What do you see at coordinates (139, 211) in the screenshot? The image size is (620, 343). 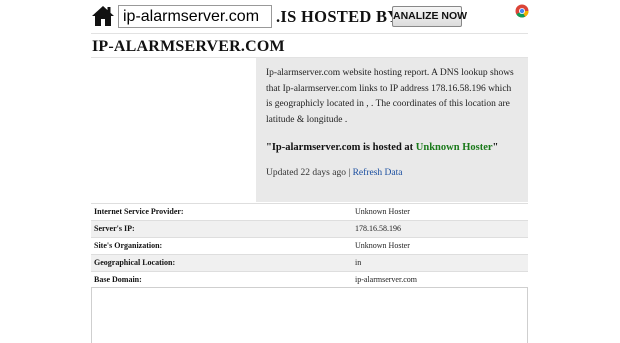 I see `row-label: Internet Service Provider:` at bounding box center [139, 211].